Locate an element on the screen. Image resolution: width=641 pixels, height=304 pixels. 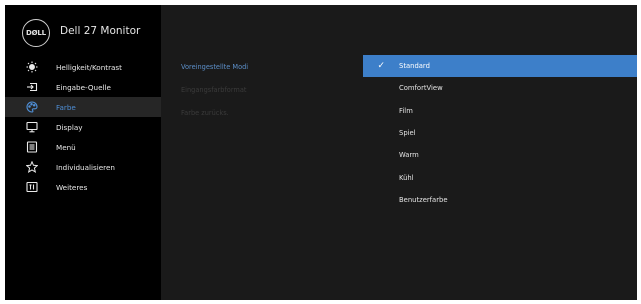
submenu-item-reset-color: Farbe zurücks. is located at coordinates (205, 113).